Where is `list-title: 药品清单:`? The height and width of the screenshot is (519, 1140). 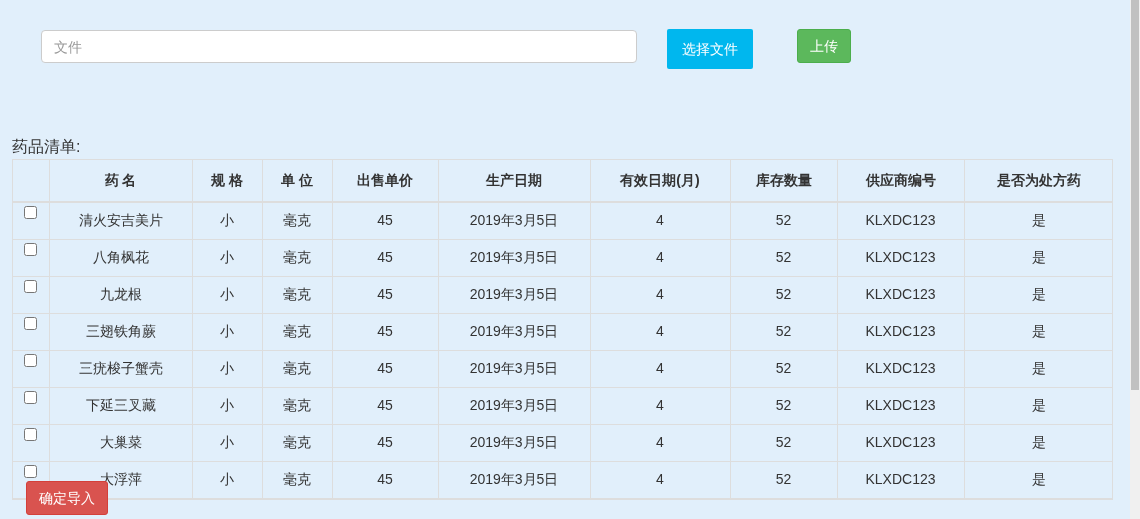
list-title: 药品清单: is located at coordinates (47, 147).